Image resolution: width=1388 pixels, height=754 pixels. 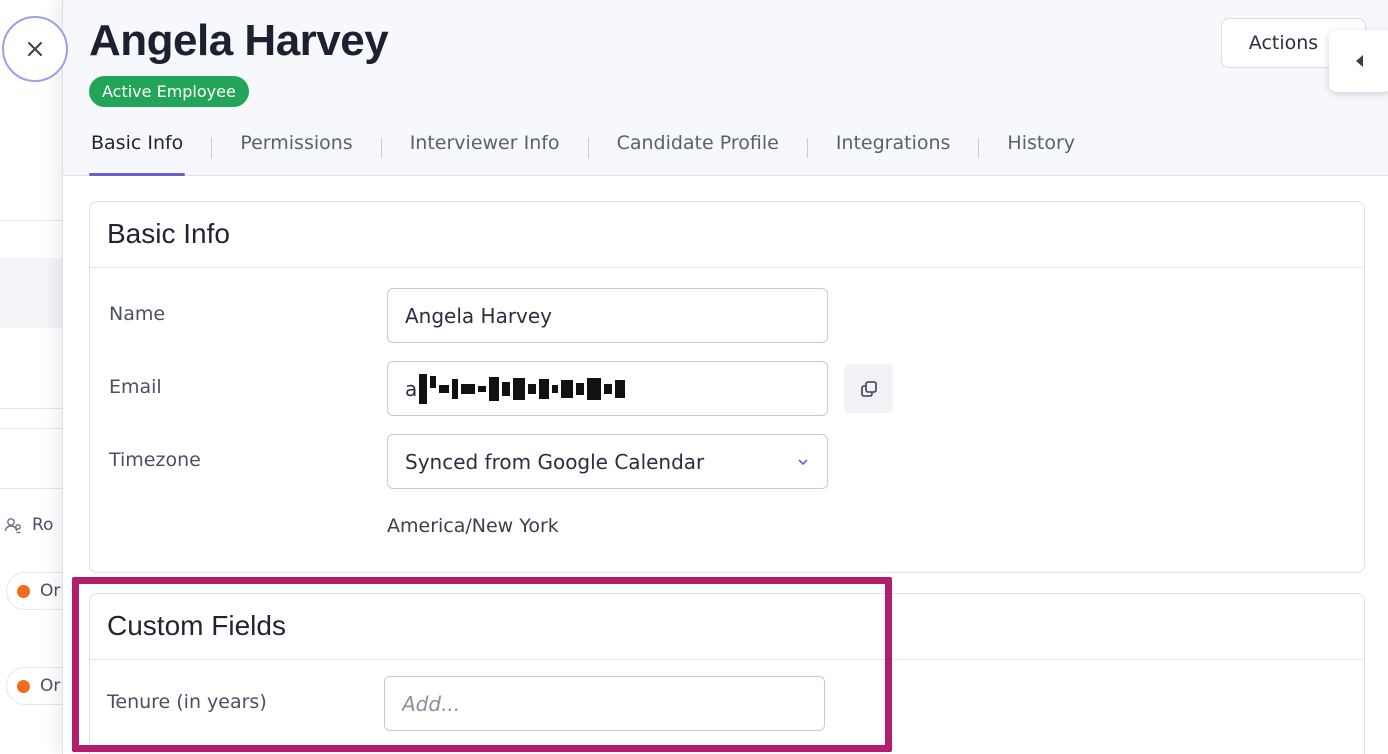 I want to click on copy-icon, so click(x=868, y=388).